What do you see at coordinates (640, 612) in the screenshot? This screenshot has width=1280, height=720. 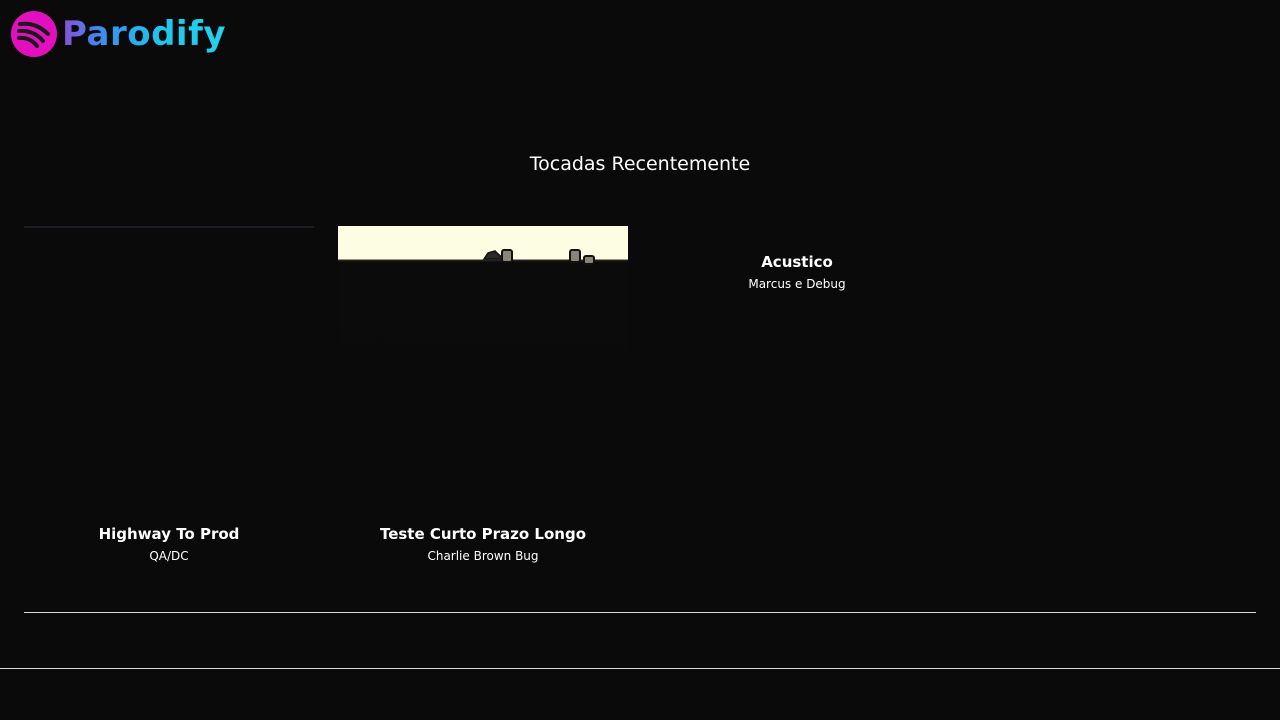 I see `content-divider` at bounding box center [640, 612].